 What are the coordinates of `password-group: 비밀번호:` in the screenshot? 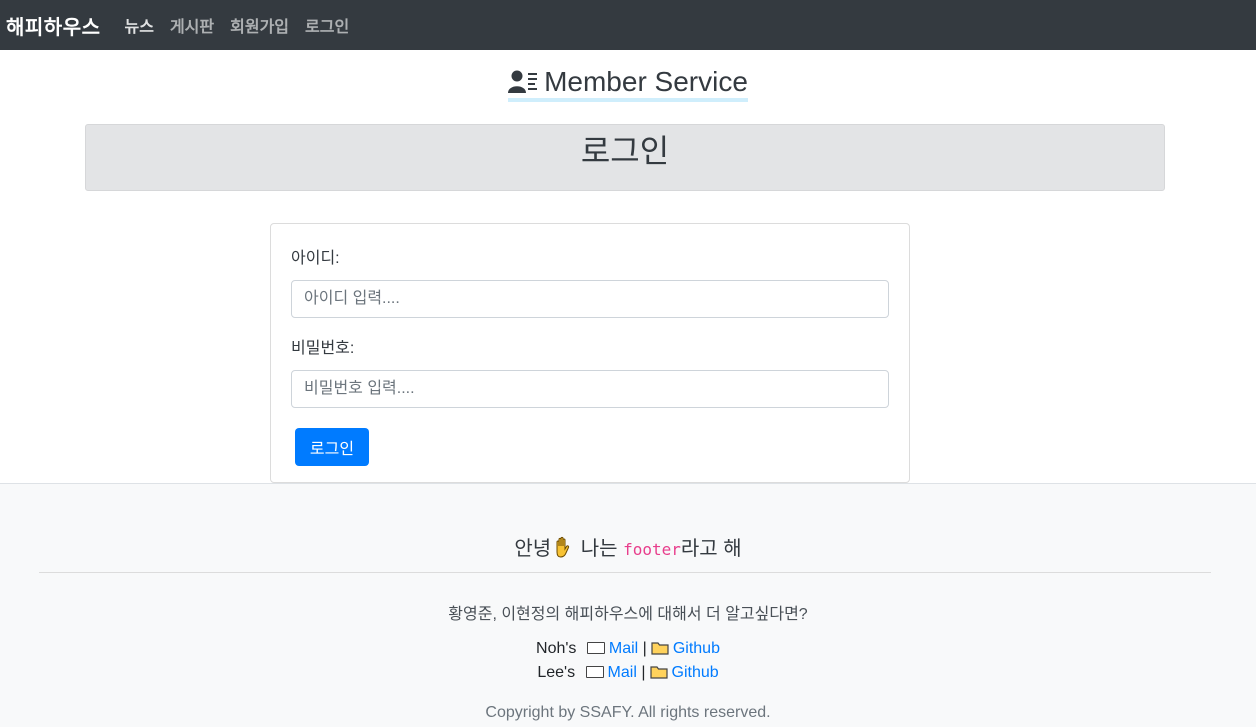 It's located at (590, 371).